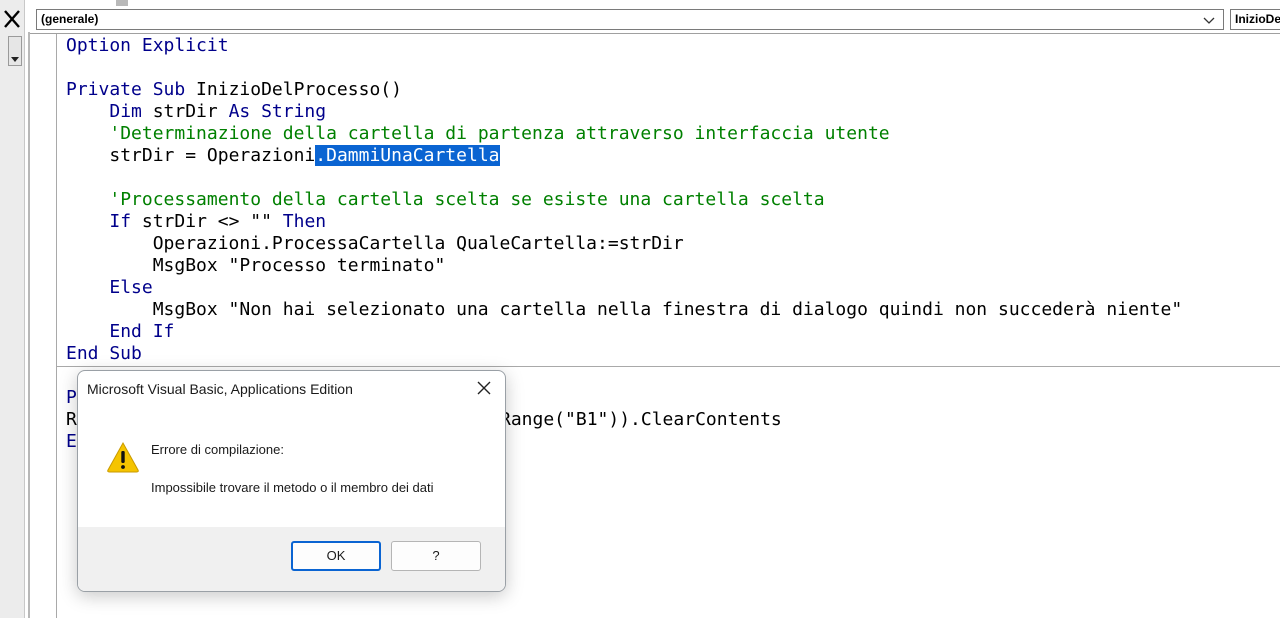  Describe the element at coordinates (336, 556) in the screenshot. I see `ok-button: OK` at that location.